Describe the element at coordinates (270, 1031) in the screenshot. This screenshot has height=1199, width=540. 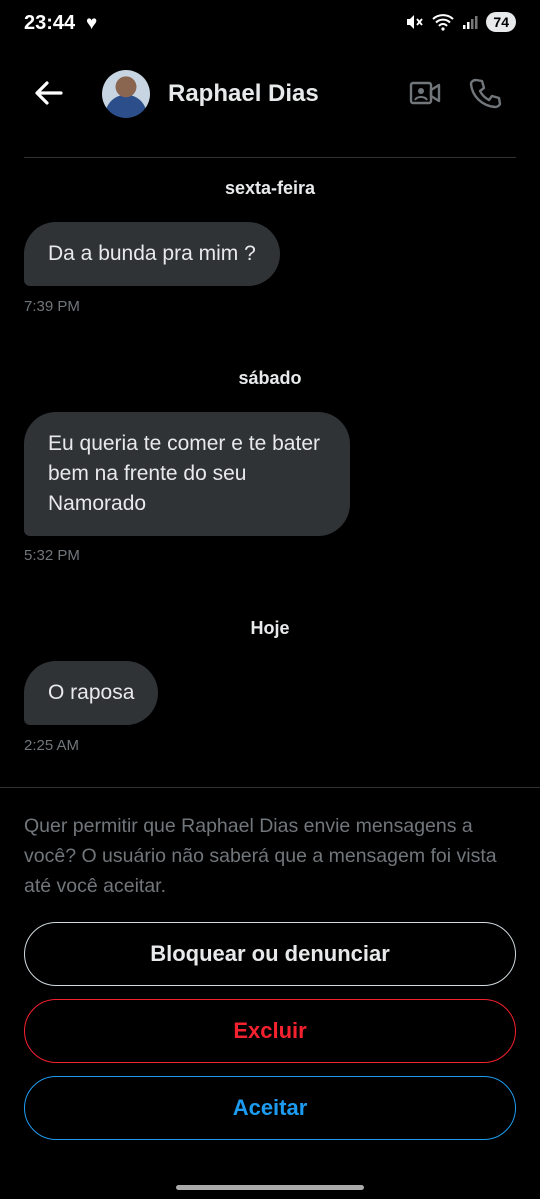
I see `delete-button: Excluir` at that location.